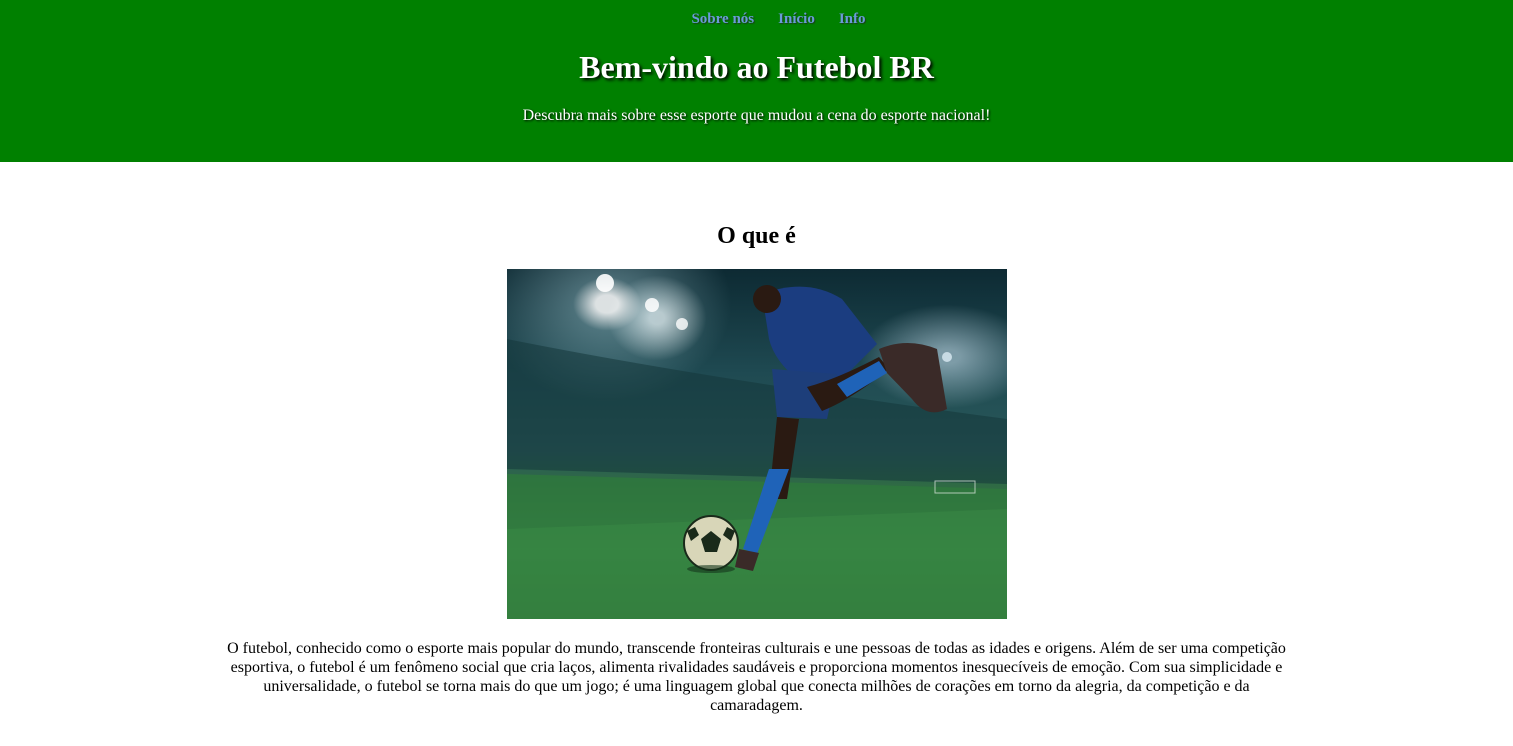  What do you see at coordinates (912, 378) in the screenshot?
I see `player-boot` at bounding box center [912, 378].